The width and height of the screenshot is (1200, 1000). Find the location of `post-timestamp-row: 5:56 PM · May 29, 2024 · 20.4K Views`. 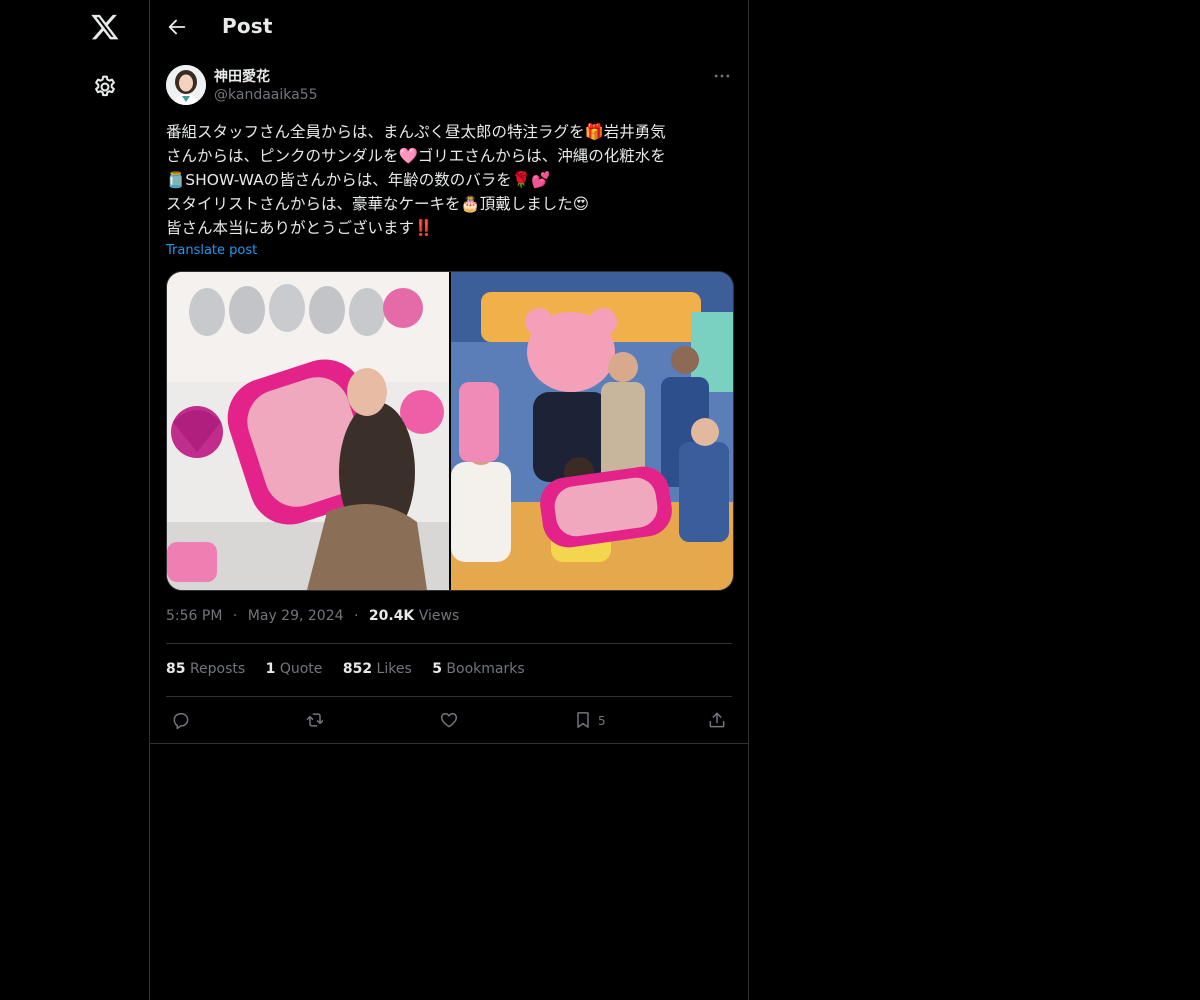

post-timestamp-row: 5:56 PM · May 29, 2024 · 20.4K Views is located at coordinates (312, 616).